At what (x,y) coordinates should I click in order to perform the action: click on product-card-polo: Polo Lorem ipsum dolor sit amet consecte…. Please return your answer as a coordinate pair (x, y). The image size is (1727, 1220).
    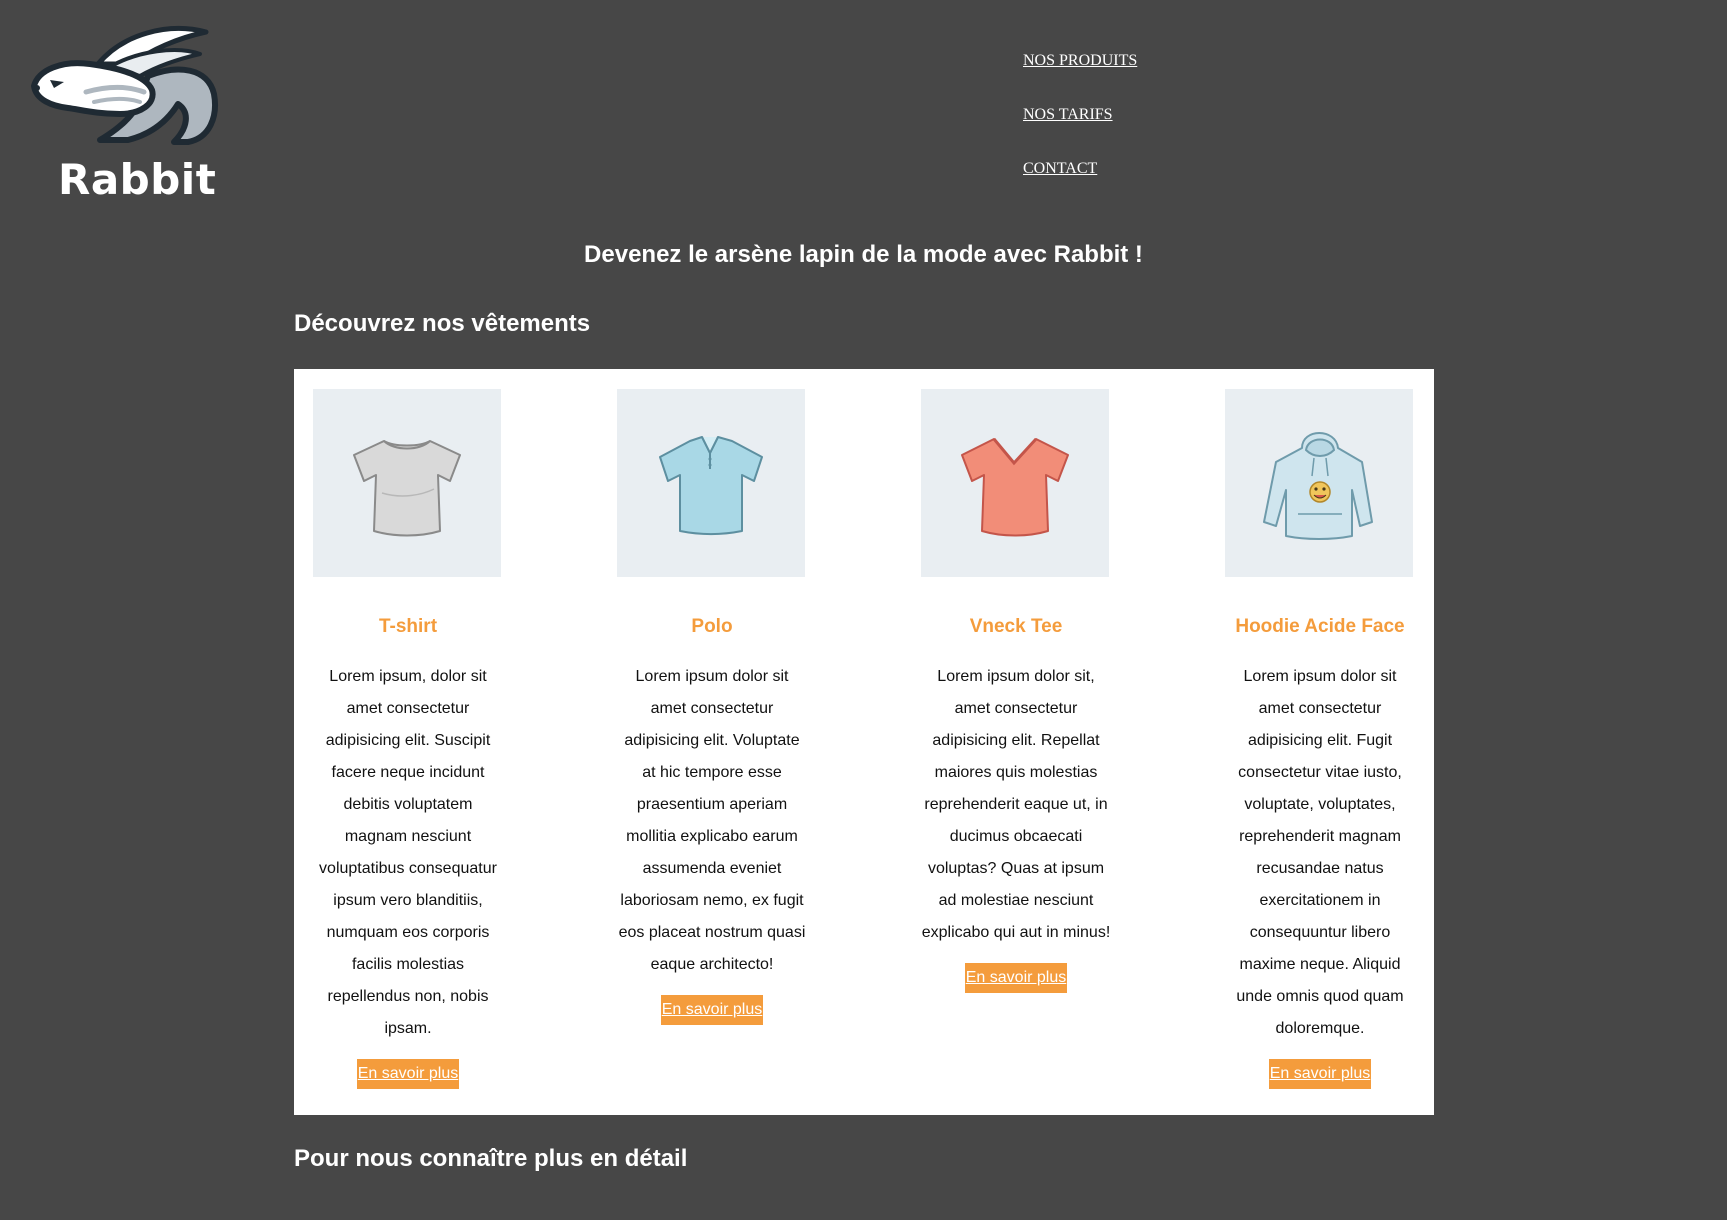
    Looking at the image, I should click on (712, 707).